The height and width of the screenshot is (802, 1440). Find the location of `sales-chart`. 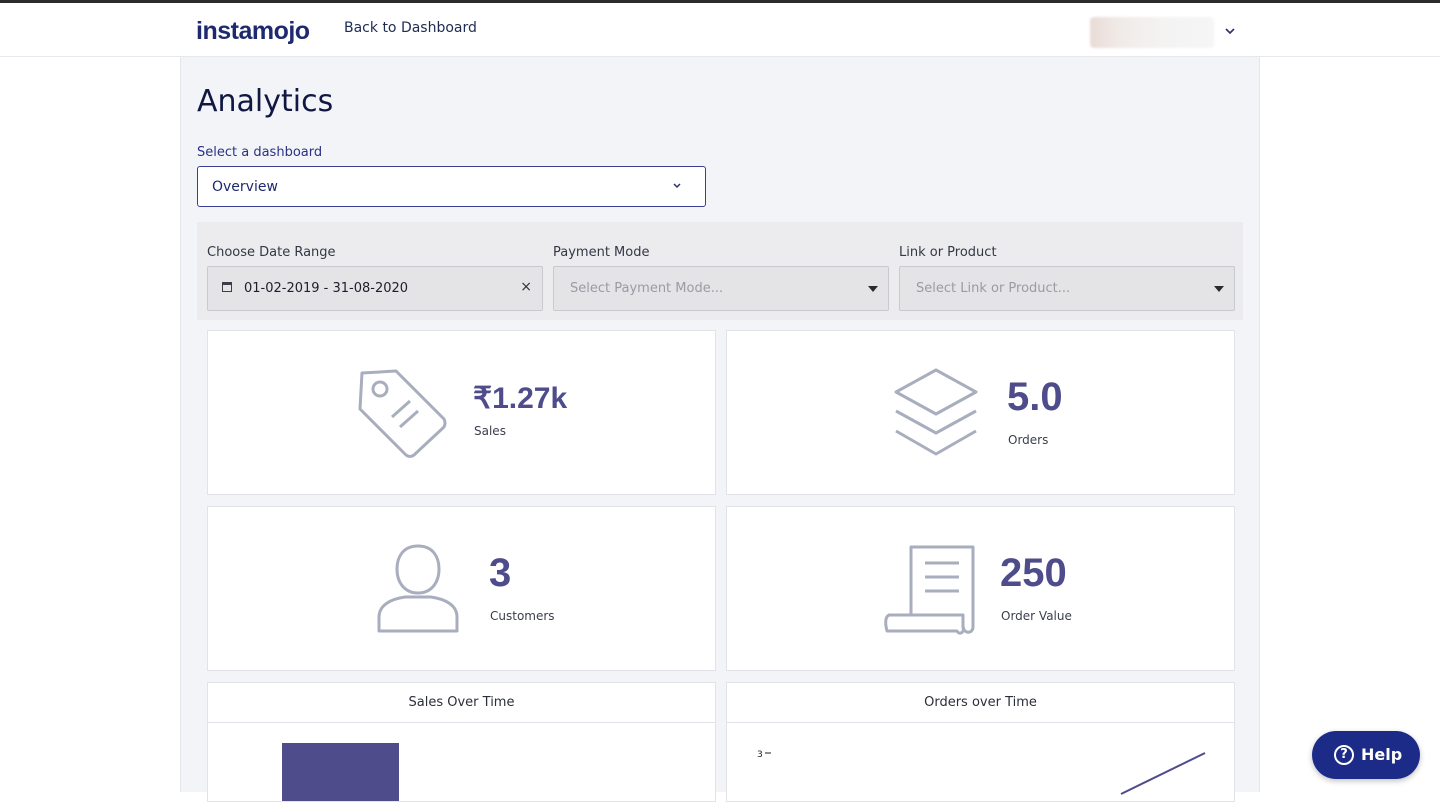

sales-chart is located at coordinates (340, 772).